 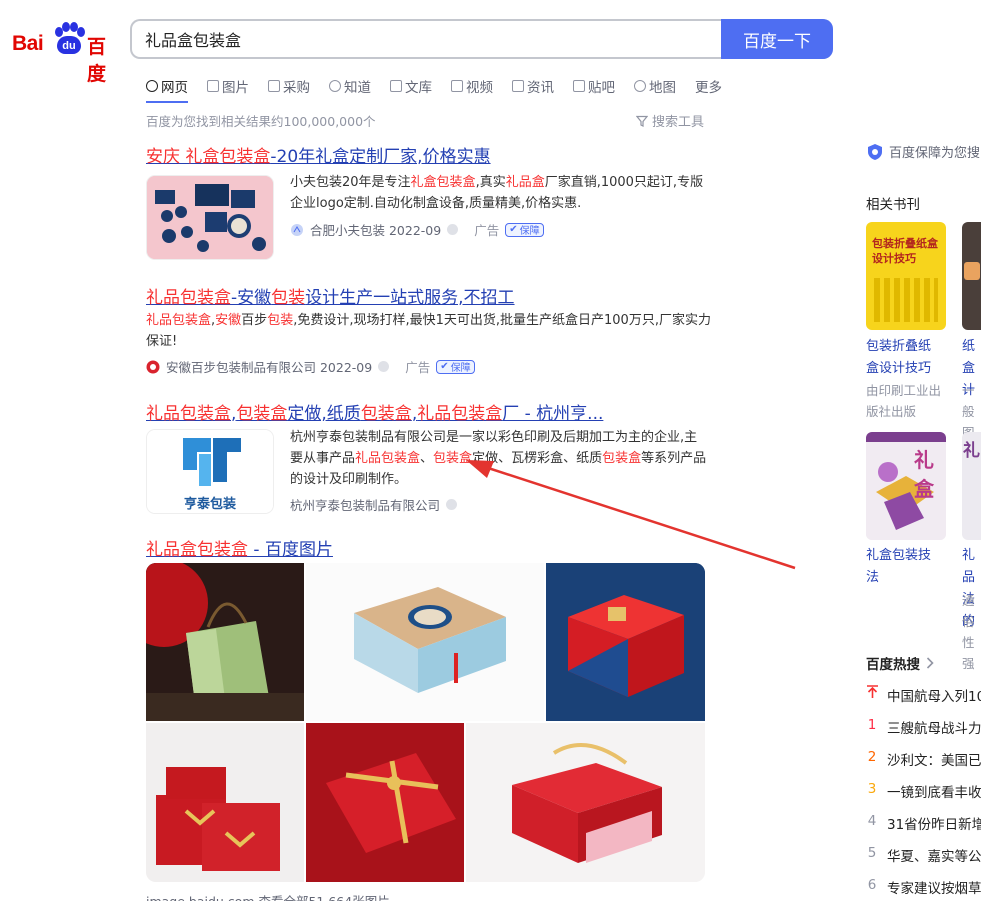 I want to click on hot-search-item: 3 一镜到底看丰收, so click(x=923, y=791).